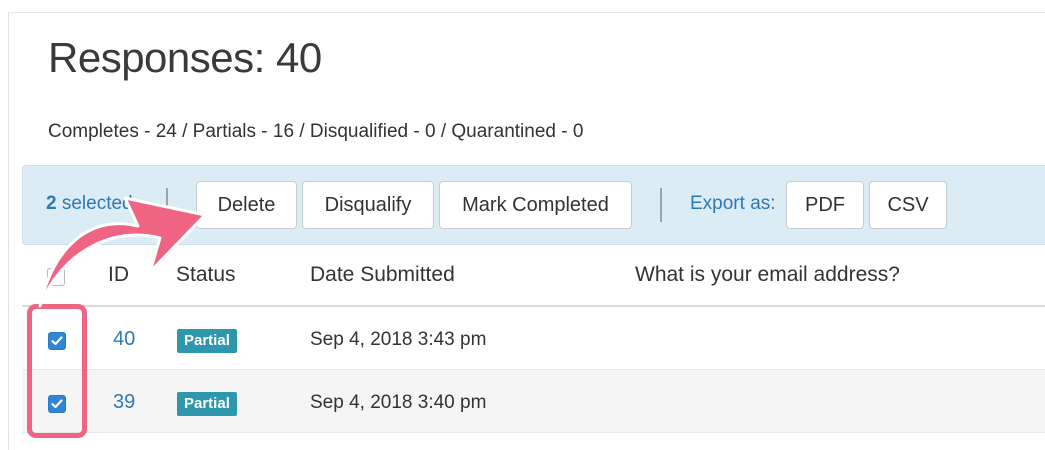 The width and height of the screenshot is (1045, 450). I want to click on column-header-date-submitted: Date Submitted, so click(382, 275).